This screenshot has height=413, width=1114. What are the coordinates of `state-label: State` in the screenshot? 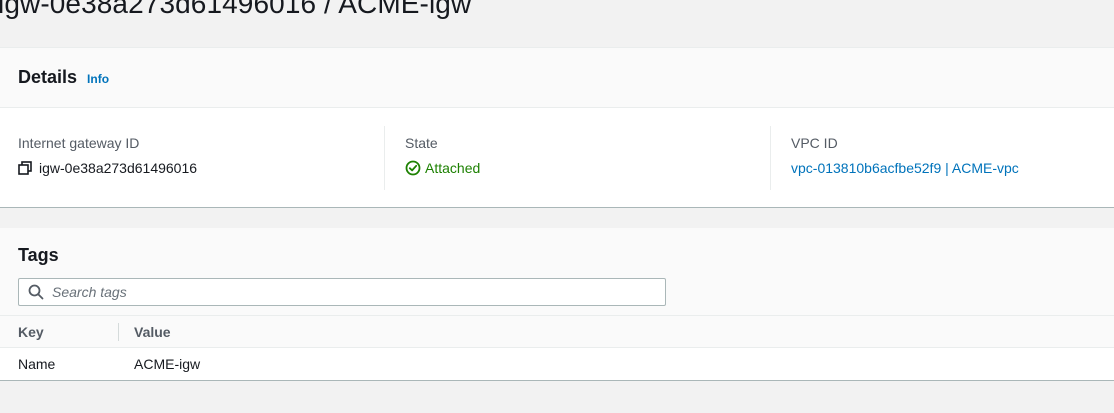 It's located at (421, 143).